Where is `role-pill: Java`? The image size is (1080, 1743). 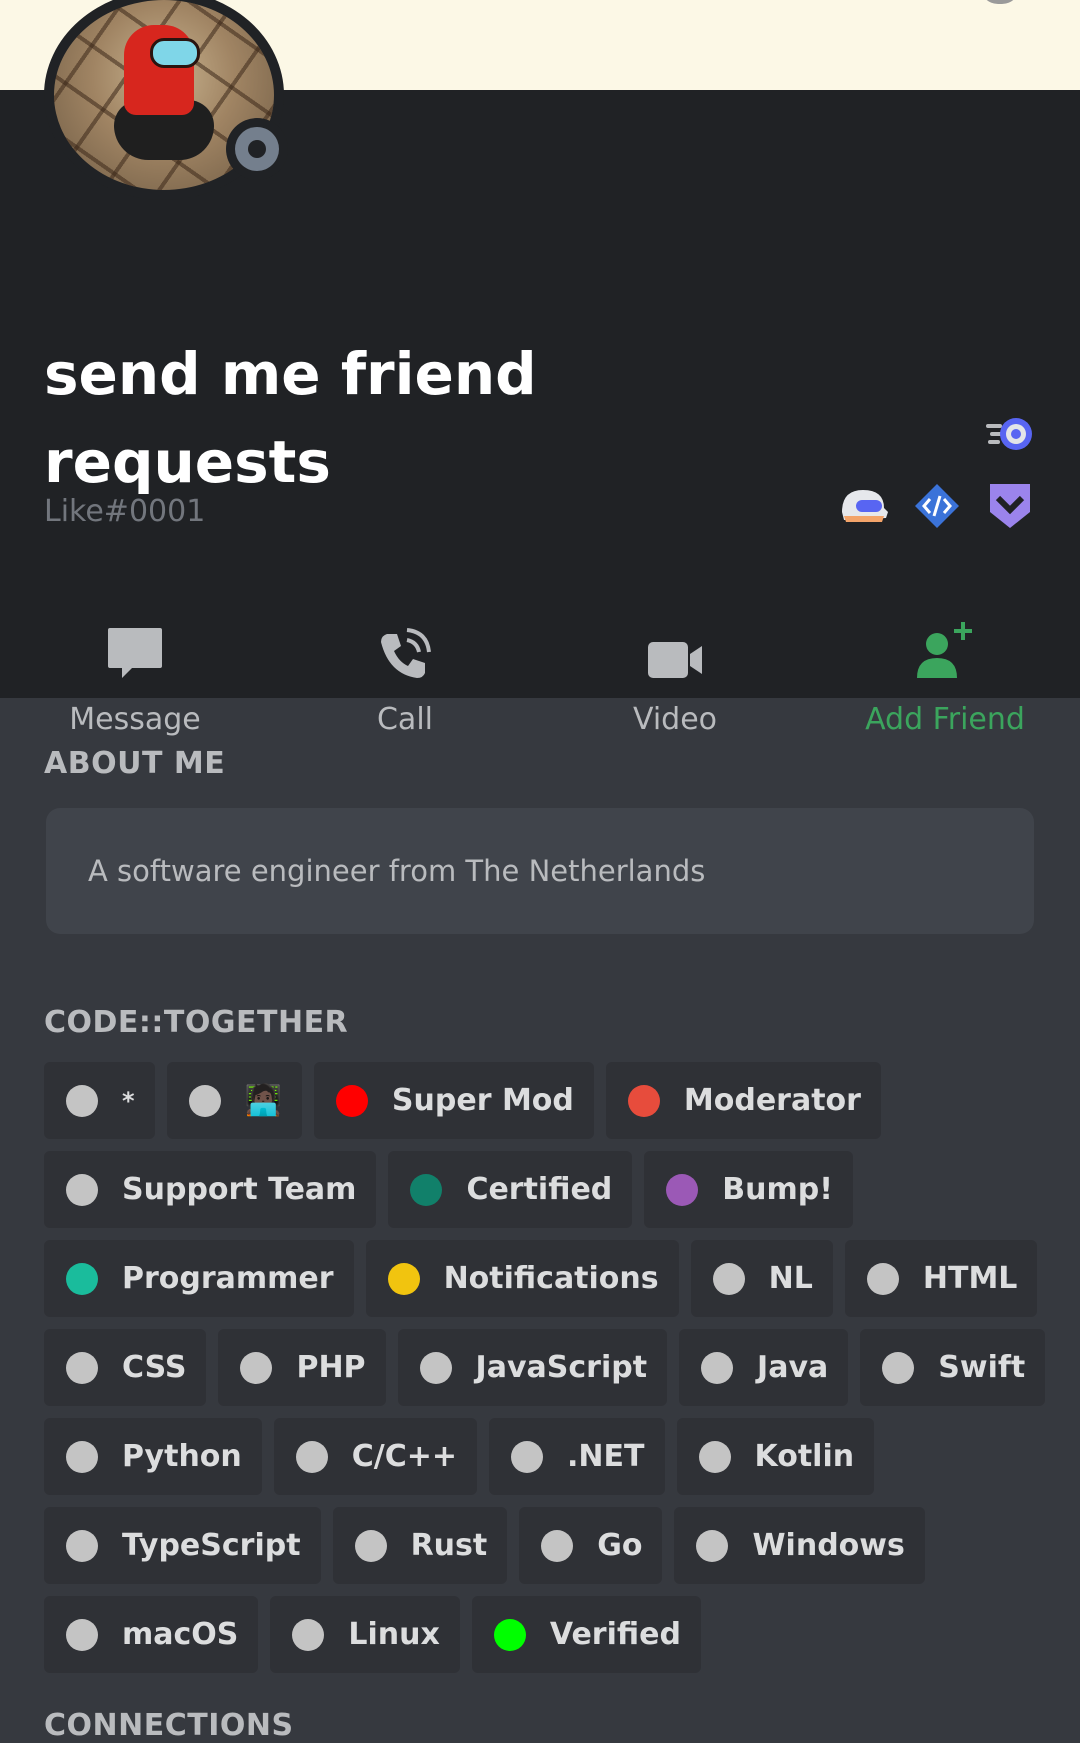
role-pill: Java is located at coordinates (764, 1367).